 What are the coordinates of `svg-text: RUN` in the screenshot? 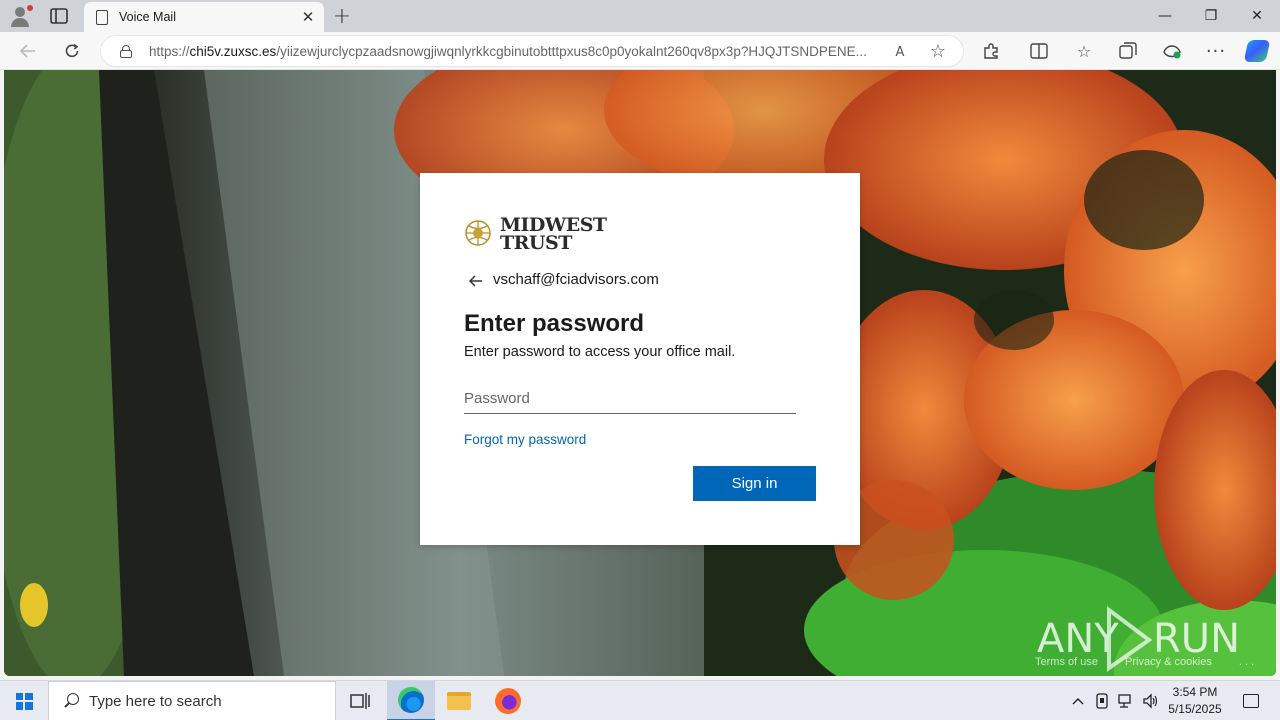 It's located at (1195, 639).